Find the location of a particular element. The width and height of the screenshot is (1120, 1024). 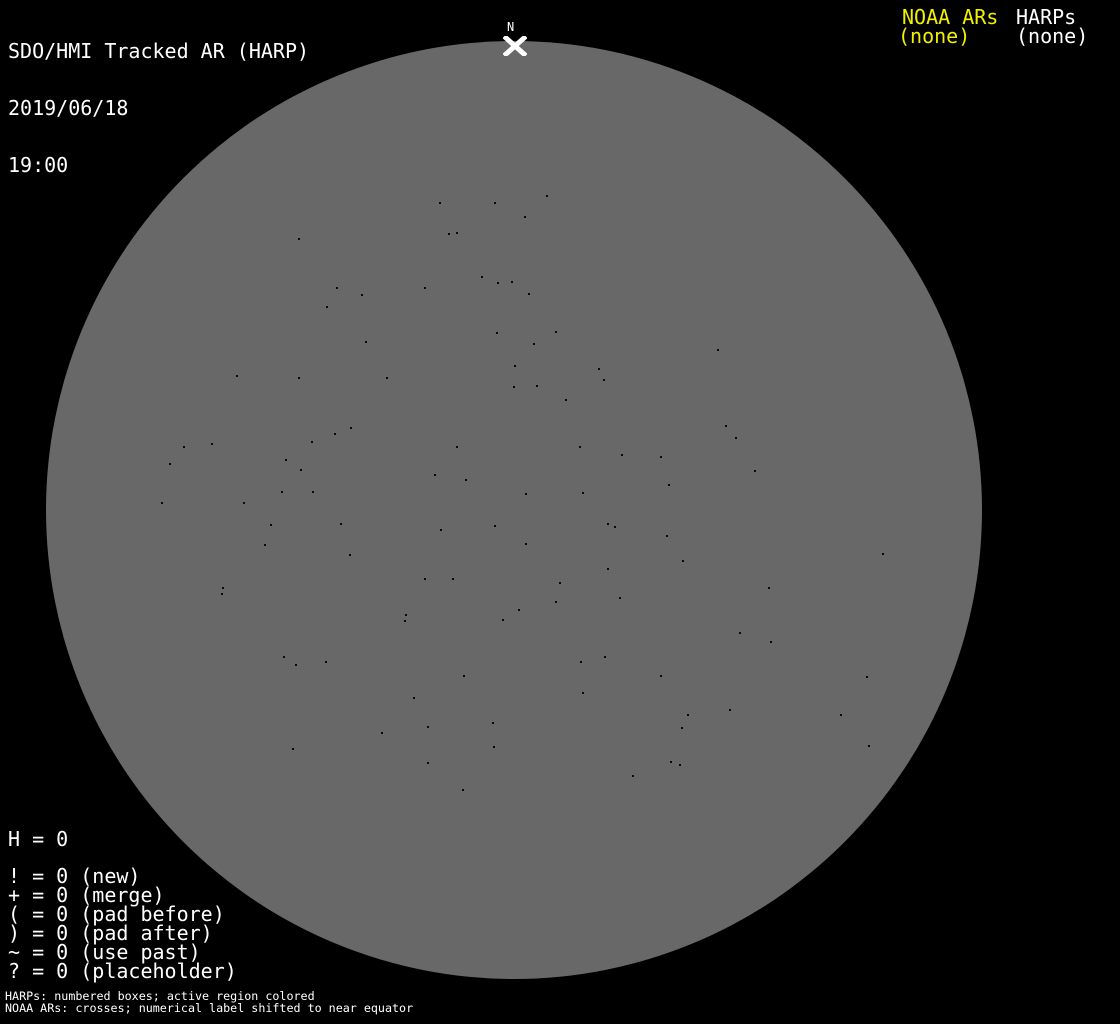

north-pole-cross-icon is located at coordinates (515, 46).